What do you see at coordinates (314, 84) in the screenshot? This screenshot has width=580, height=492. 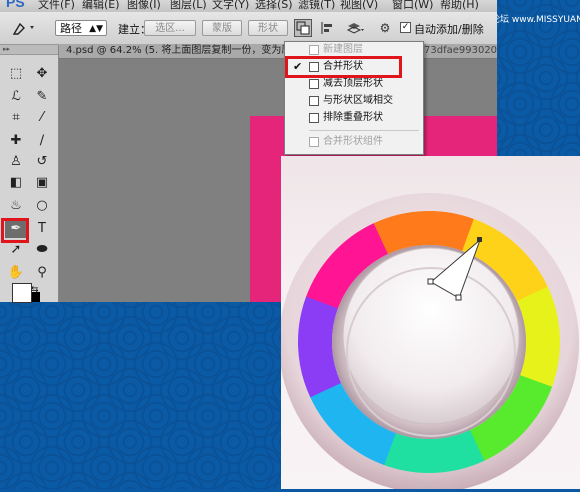 I see `subtract-shape-icon` at bounding box center [314, 84].